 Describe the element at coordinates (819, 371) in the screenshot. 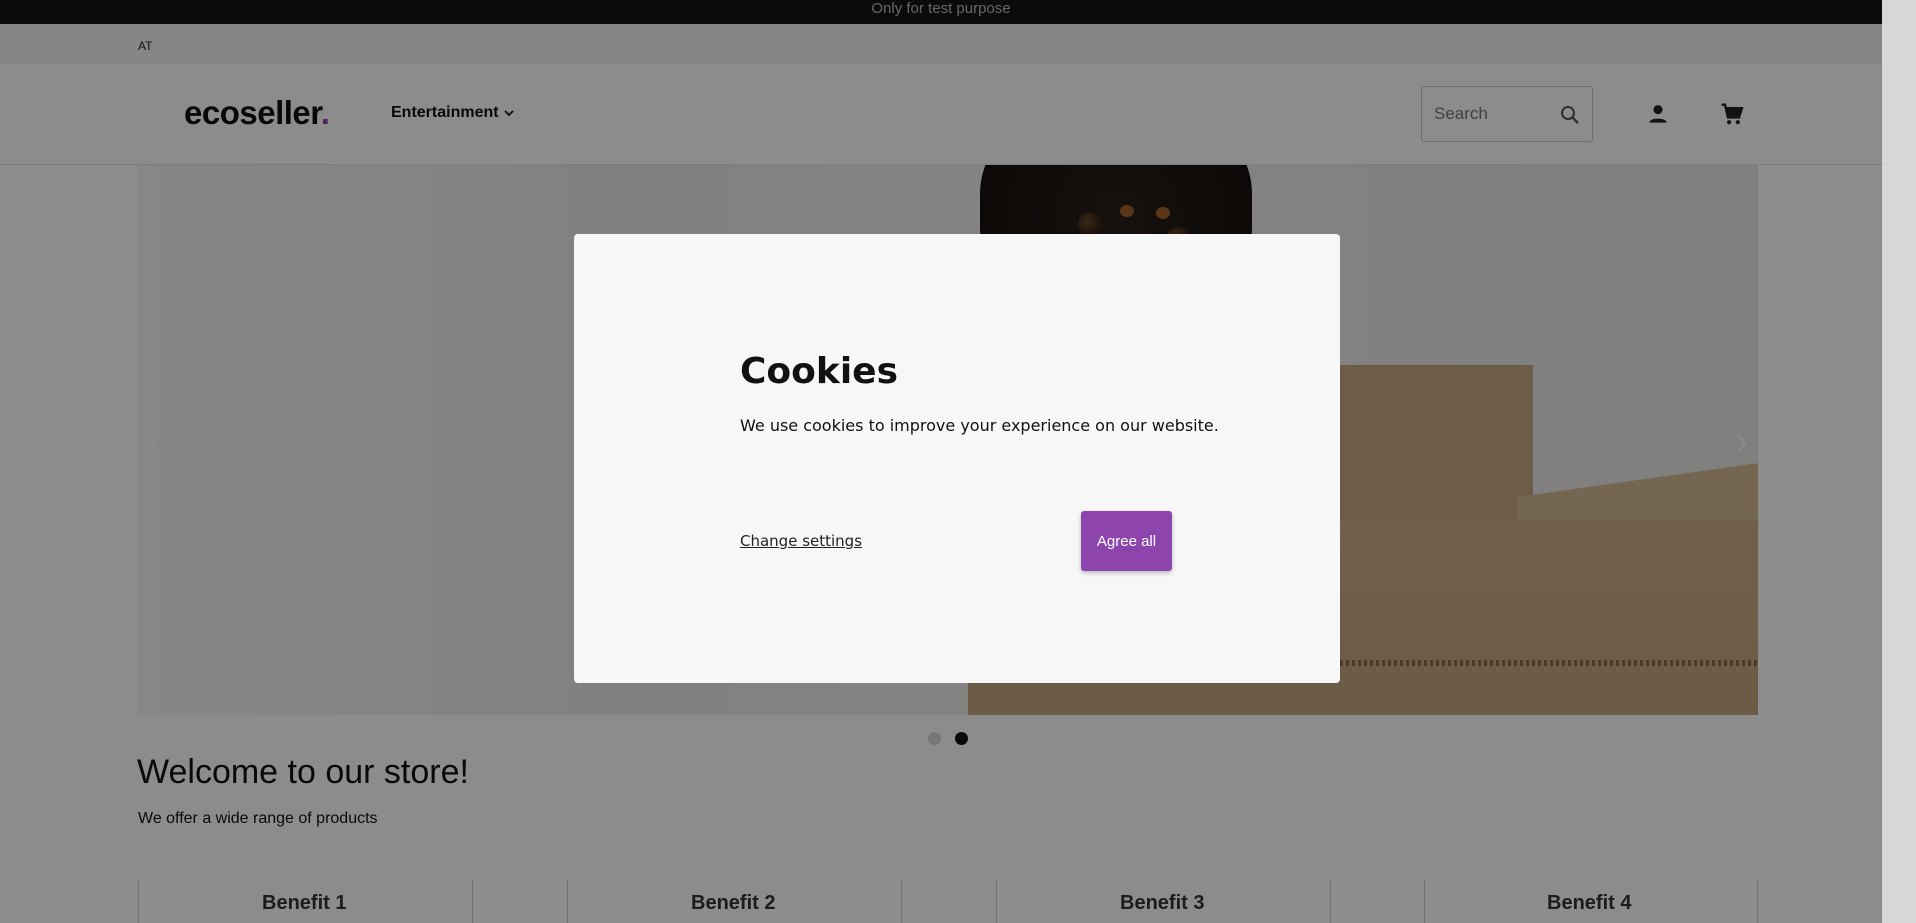

I see `cookie-dialog-title: Cookies` at that location.